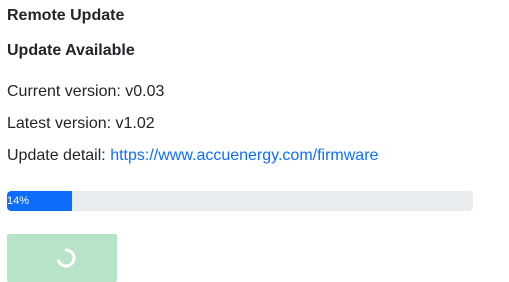 The height and width of the screenshot is (282, 509). Describe the element at coordinates (66, 15) in the screenshot. I see `section-title: Remote Update` at that location.